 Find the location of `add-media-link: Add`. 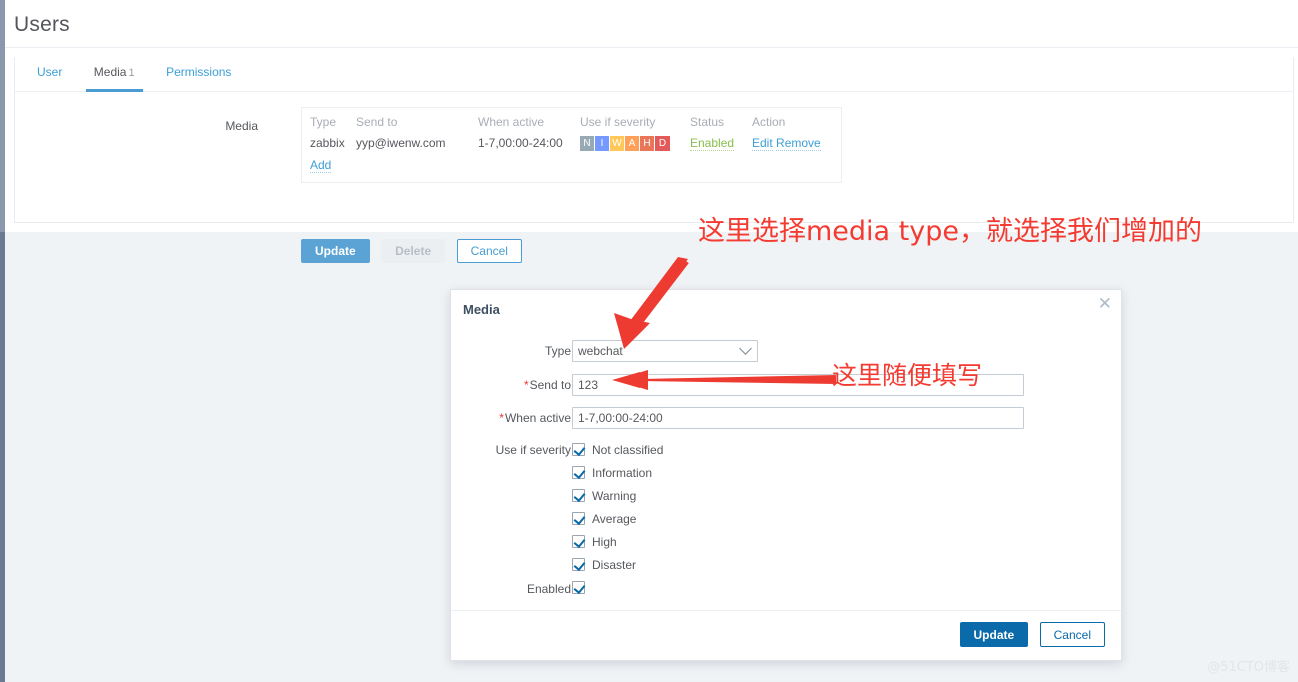

add-media-link: Add is located at coordinates (321, 165).